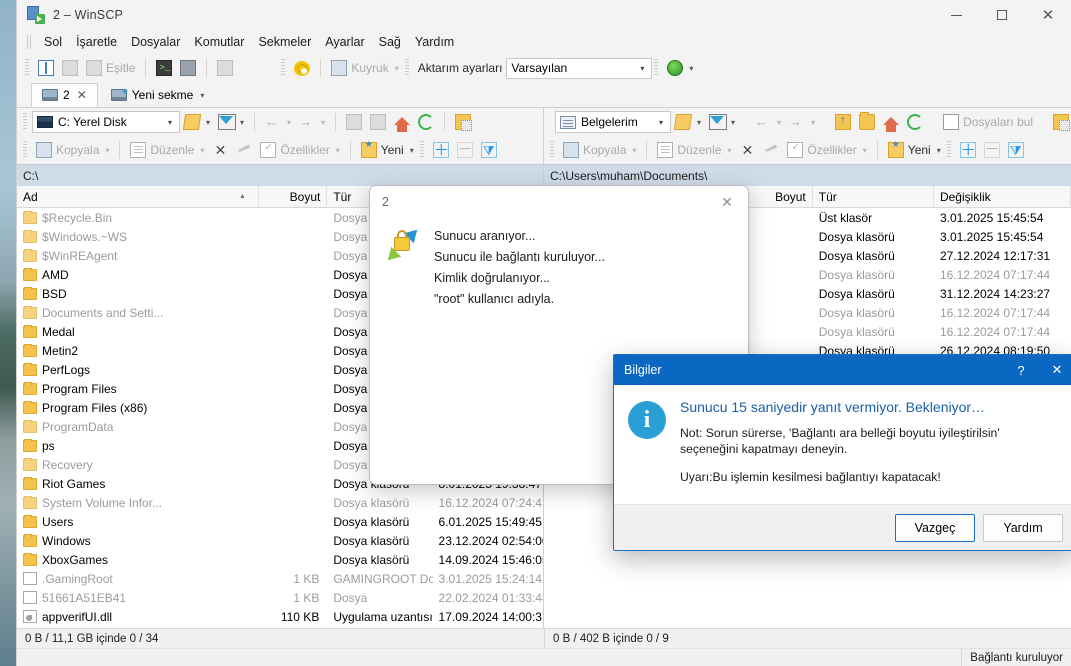 This screenshot has height=666, width=1071. What do you see at coordinates (1048, 15) in the screenshot?
I see `close-button: ✕` at bounding box center [1048, 15].